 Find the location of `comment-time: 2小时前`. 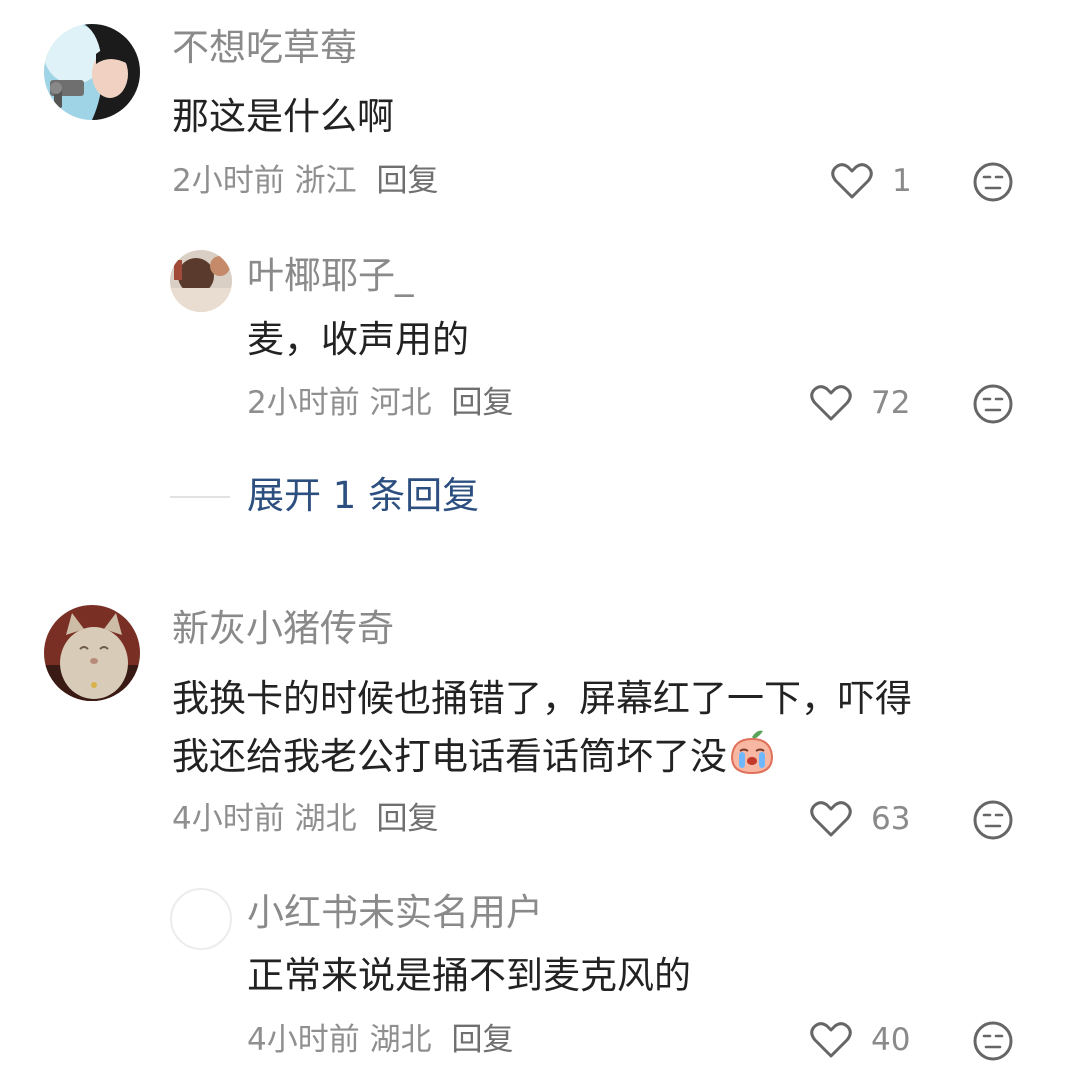

comment-time: 2小时前 is located at coordinates (228, 181).